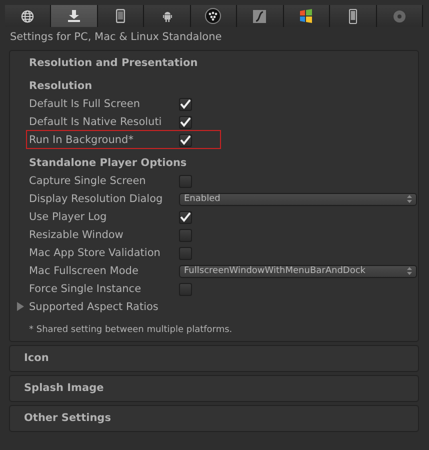 This screenshot has width=429, height=450. What do you see at coordinates (96, 122) in the screenshot?
I see `field-label: Default Is Native Resoluti` at bounding box center [96, 122].